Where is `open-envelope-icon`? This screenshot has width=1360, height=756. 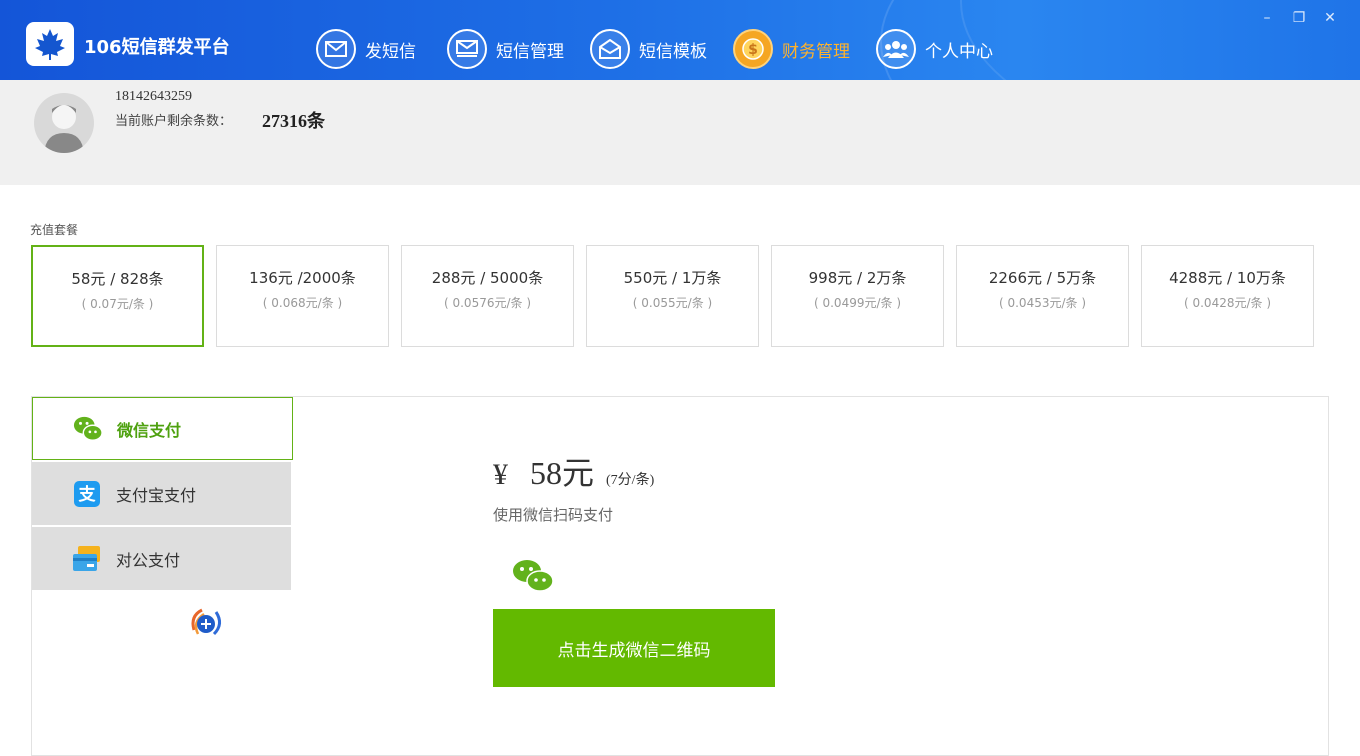 open-envelope-icon is located at coordinates (610, 49).